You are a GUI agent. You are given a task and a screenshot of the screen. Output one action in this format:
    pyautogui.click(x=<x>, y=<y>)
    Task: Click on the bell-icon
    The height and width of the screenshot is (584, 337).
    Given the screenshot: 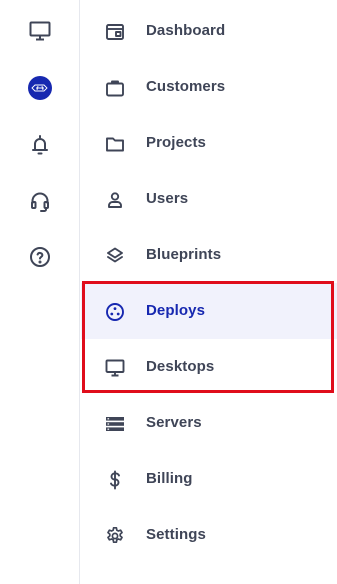 What is the action you would take?
    pyautogui.click(x=40, y=145)
    